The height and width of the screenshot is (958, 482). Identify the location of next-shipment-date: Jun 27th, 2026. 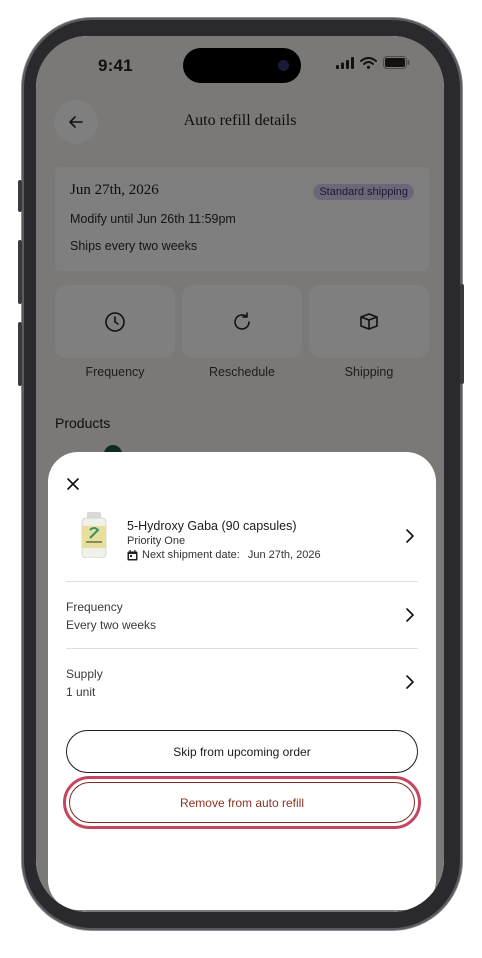
(284, 555).